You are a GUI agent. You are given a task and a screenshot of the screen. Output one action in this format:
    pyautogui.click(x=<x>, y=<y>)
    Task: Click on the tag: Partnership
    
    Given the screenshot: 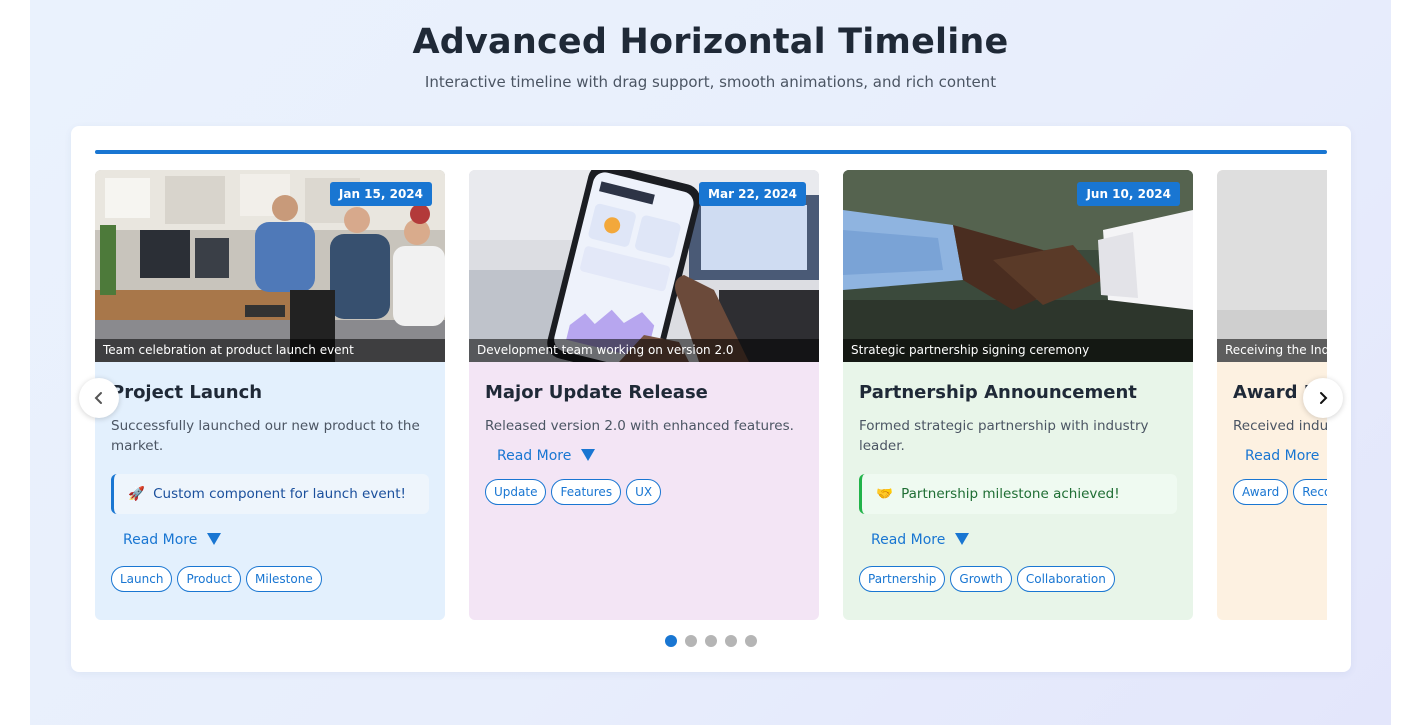 What is the action you would take?
    pyautogui.click(x=902, y=579)
    